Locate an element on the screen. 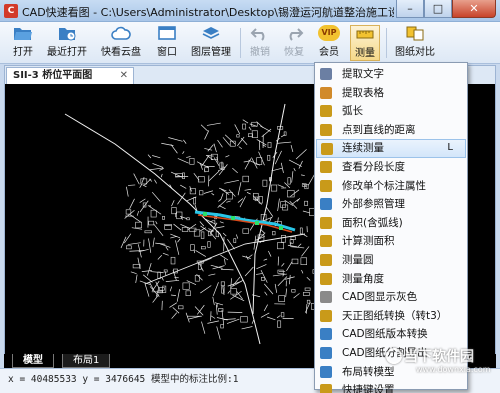  document-tab: SII-3 桥位平面图 ✕ is located at coordinates (70, 75).